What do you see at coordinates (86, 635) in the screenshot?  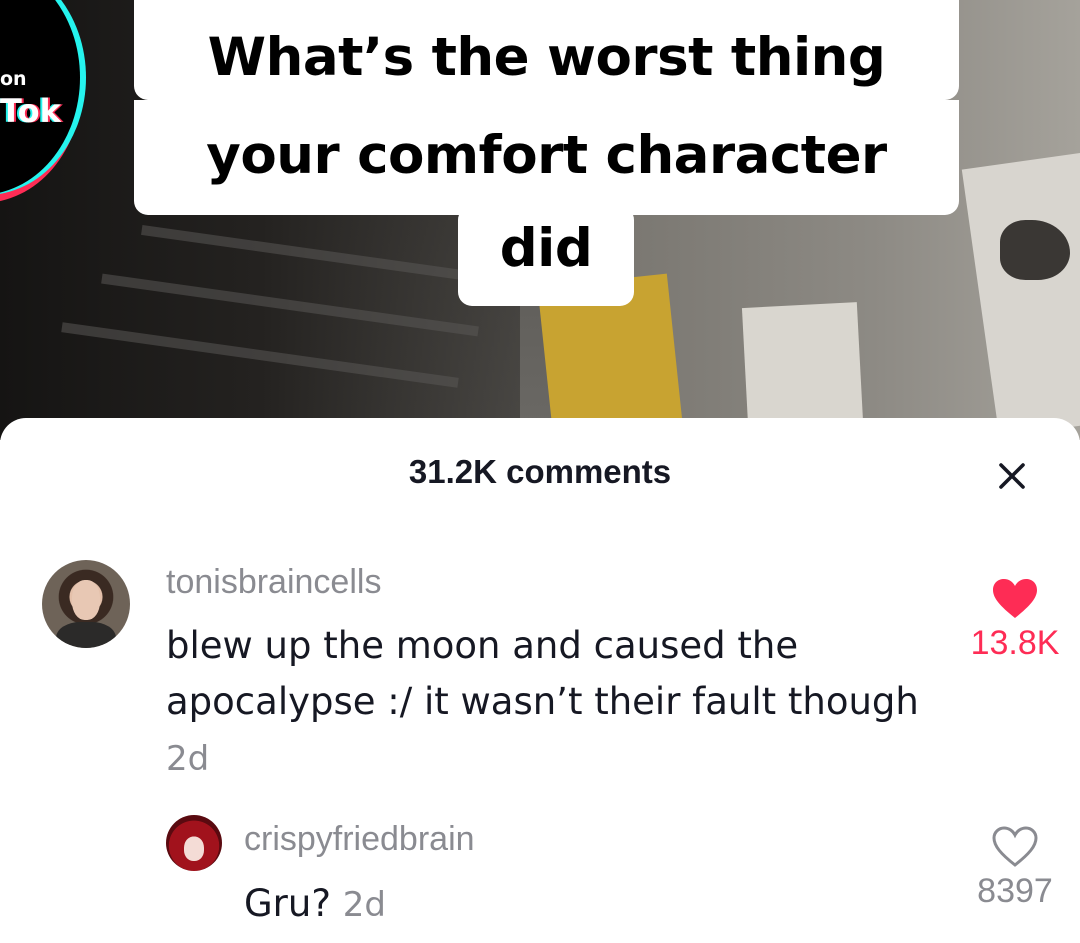 I see `avatar-body-shape` at bounding box center [86, 635].